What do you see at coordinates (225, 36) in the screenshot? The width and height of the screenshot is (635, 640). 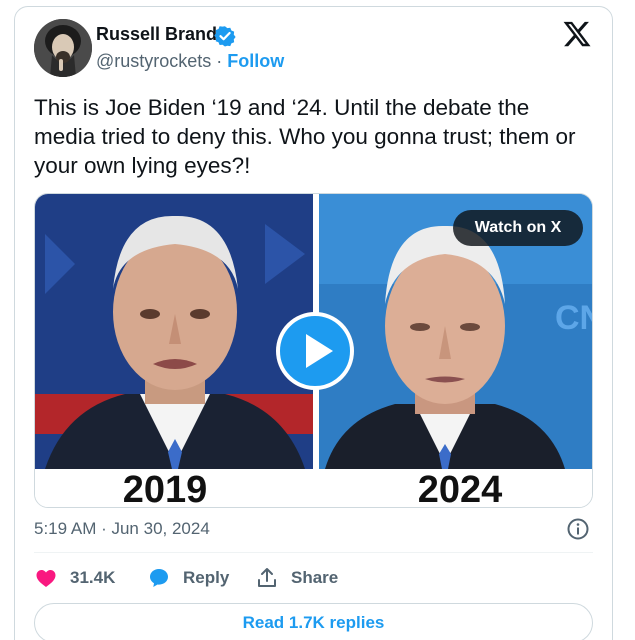 I see `verified-badge-icon` at bounding box center [225, 36].